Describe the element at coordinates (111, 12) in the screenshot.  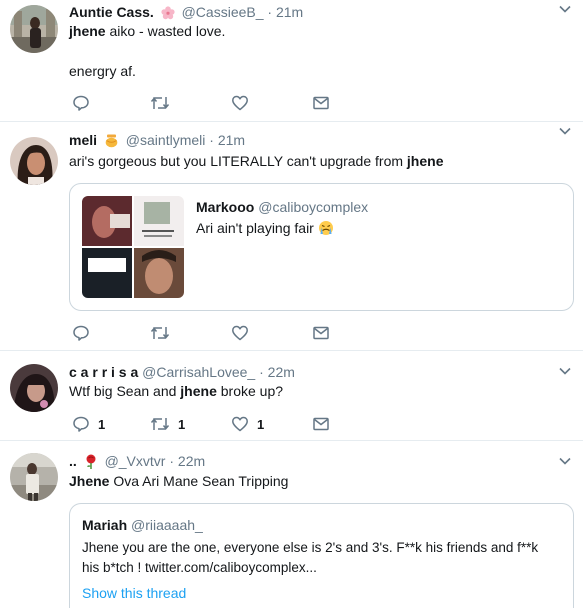
I see `display-name: Auntie Cass.` at that location.